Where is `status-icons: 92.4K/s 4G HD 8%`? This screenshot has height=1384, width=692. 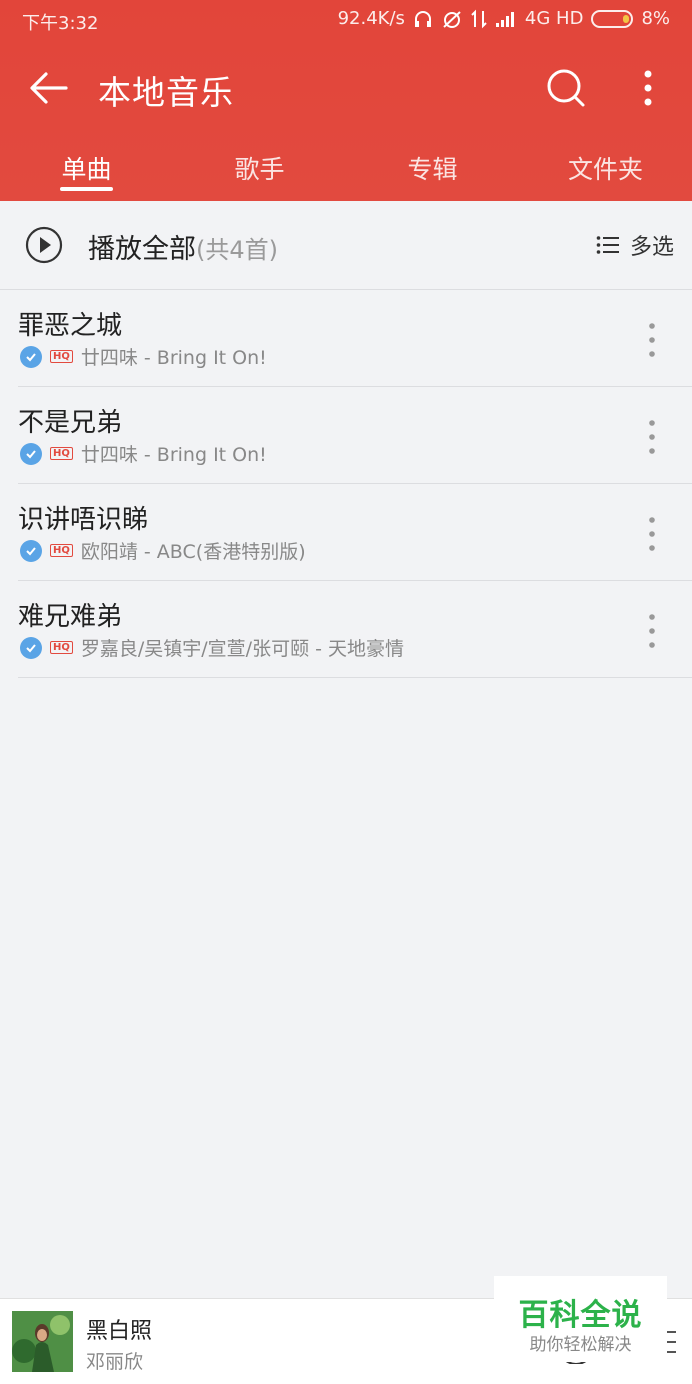 status-icons: 92.4K/s 4G HD 8% is located at coordinates (504, 18).